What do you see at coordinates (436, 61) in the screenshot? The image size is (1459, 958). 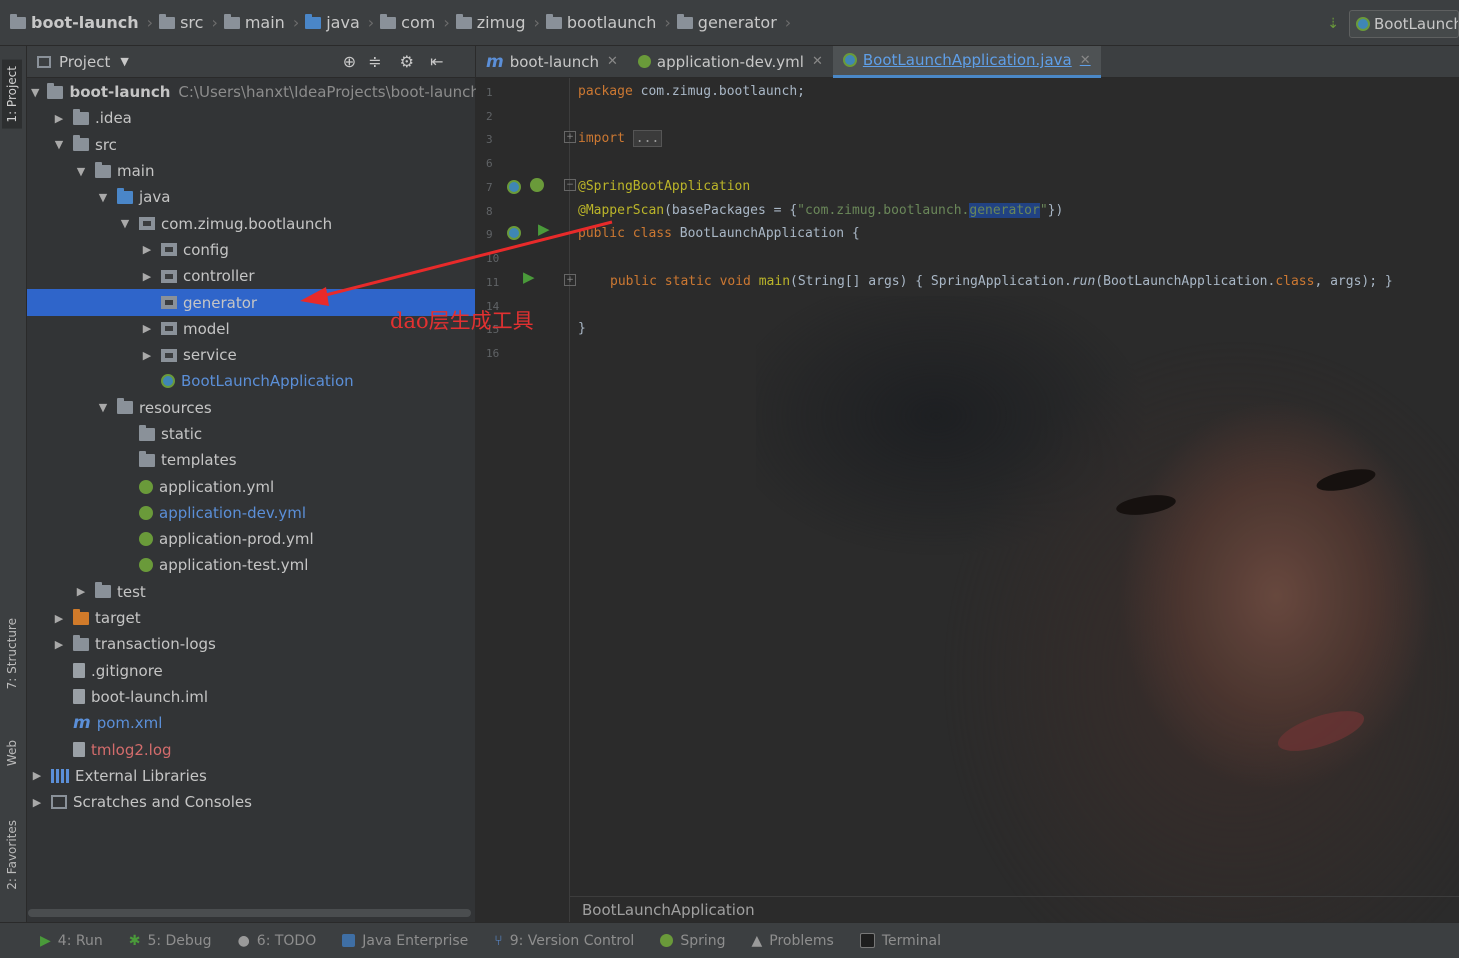 I see `hide-panel-icon: ⇤` at bounding box center [436, 61].